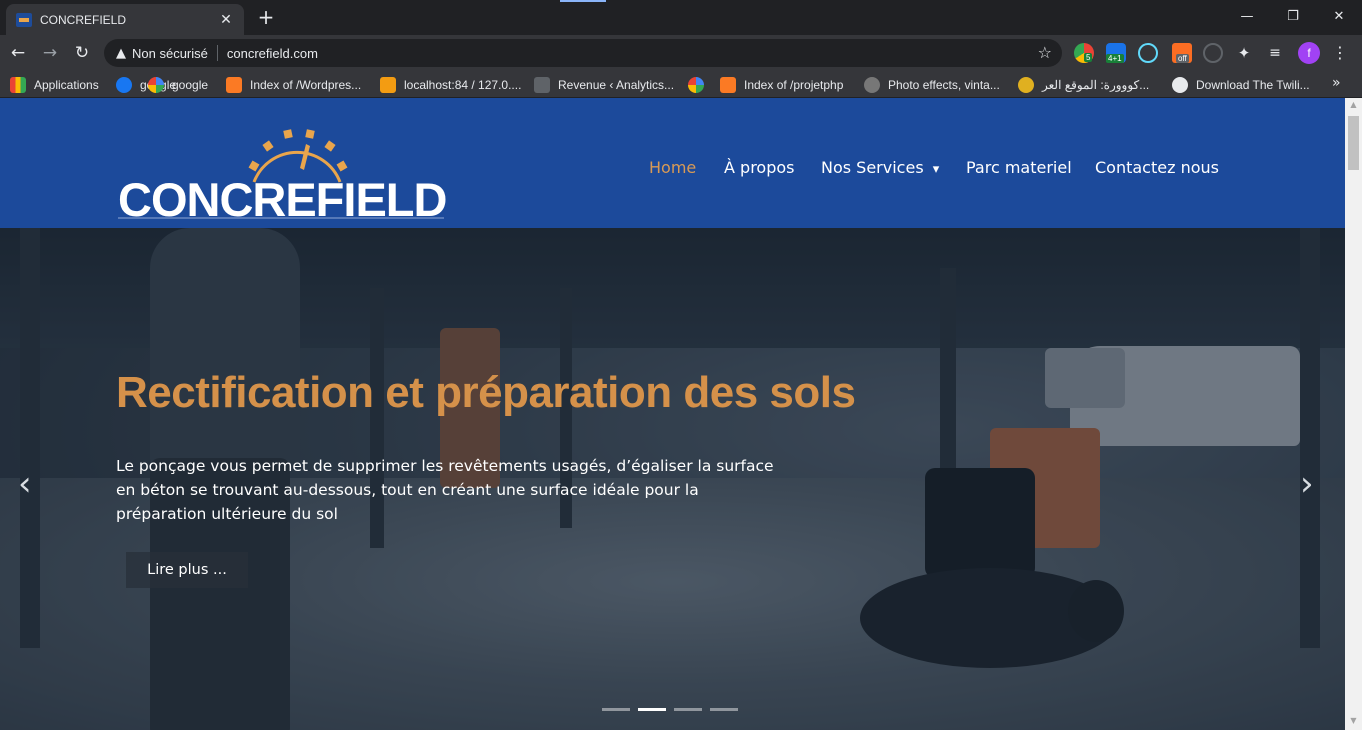 The width and height of the screenshot is (1362, 730). What do you see at coordinates (1247, 16) in the screenshot?
I see `minimize-button: —` at bounding box center [1247, 16].